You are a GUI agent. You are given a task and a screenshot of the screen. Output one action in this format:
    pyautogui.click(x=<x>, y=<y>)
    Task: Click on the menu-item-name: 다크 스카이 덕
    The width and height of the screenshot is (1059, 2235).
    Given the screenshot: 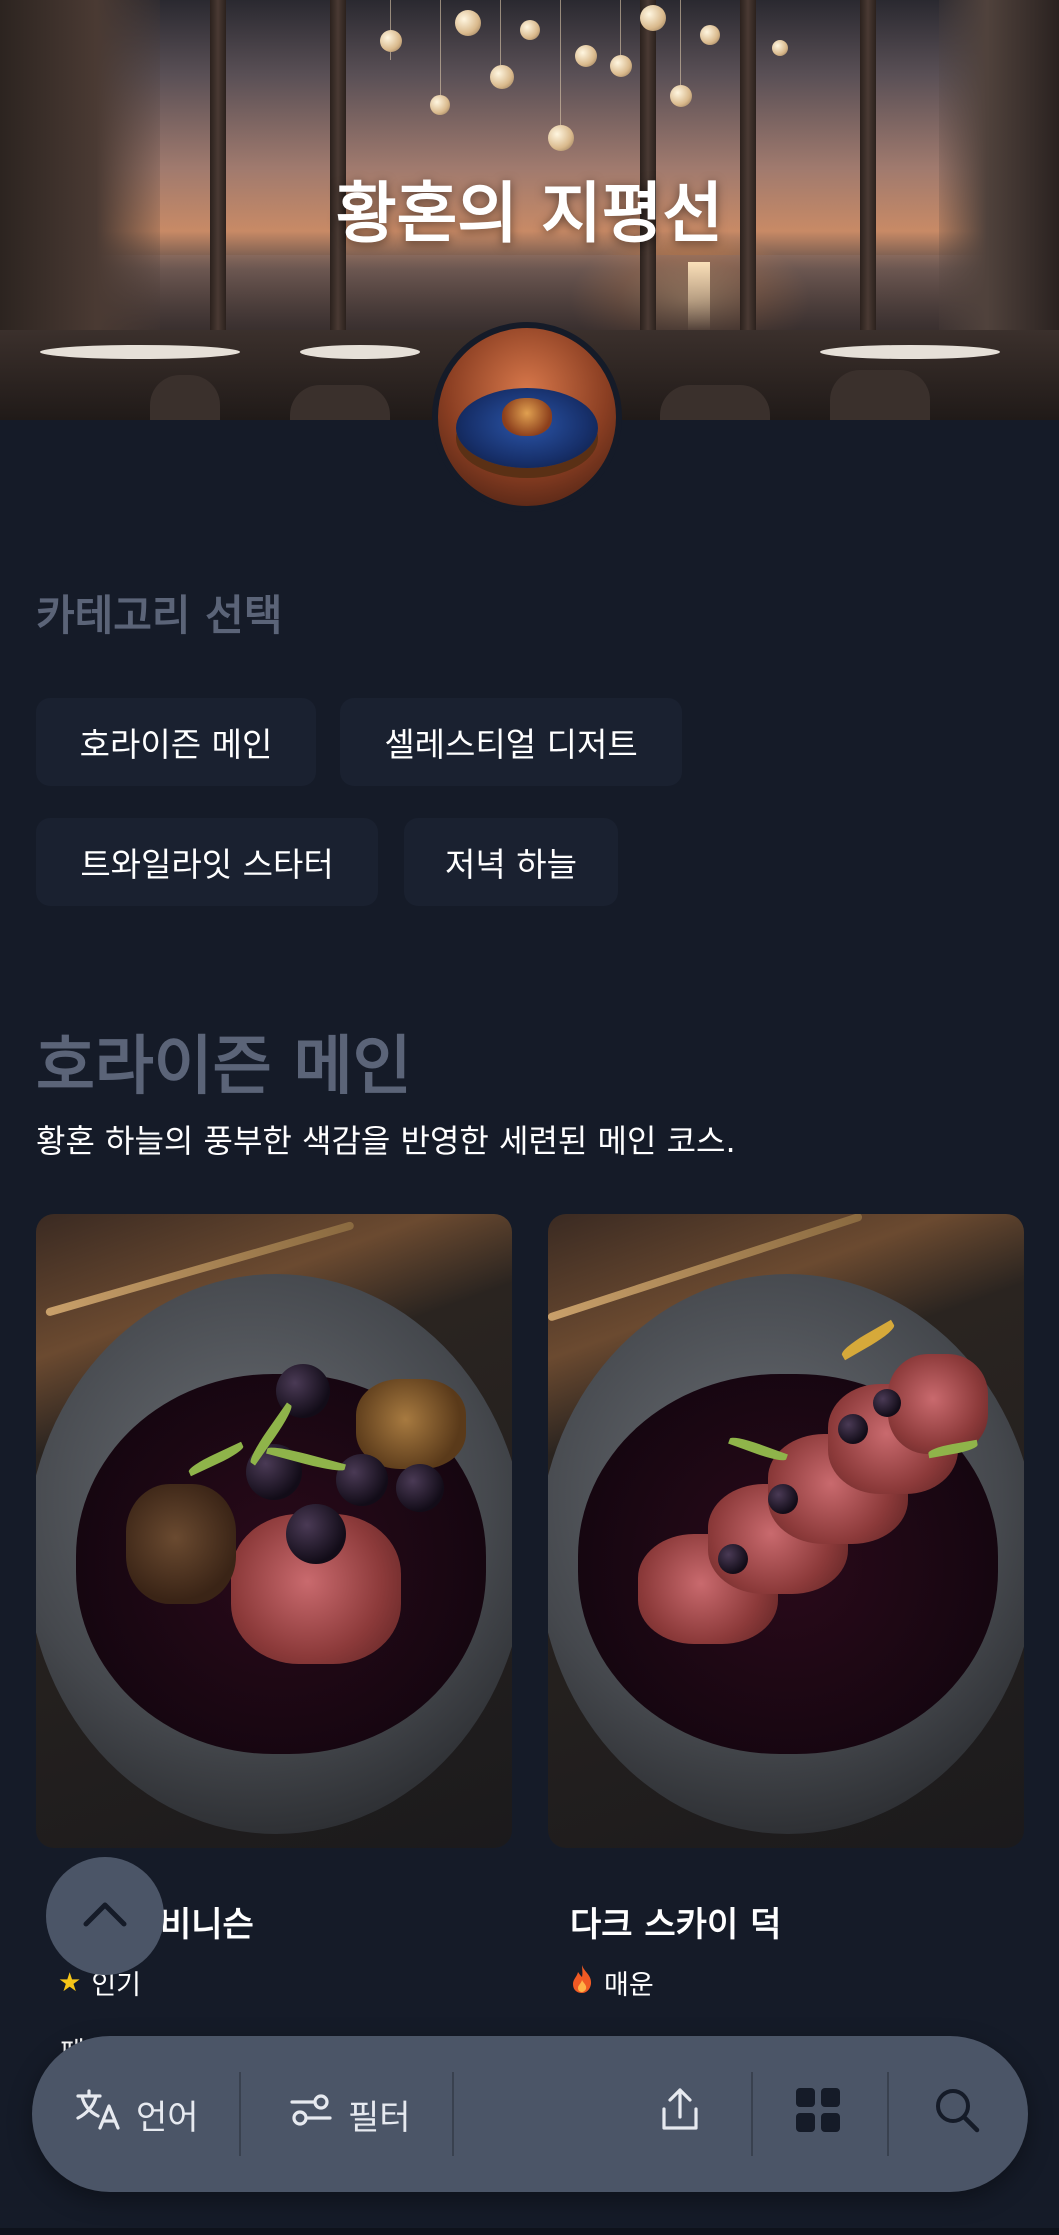 What is the action you would take?
    pyautogui.click(x=676, y=1925)
    